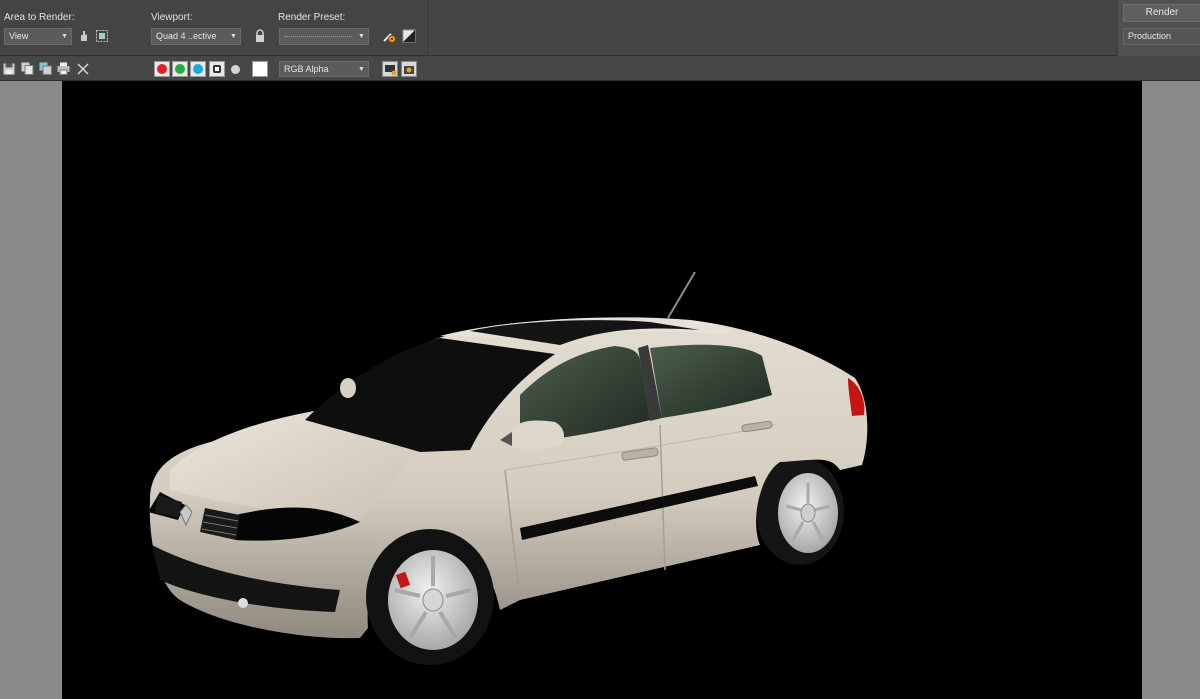 The width and height of the screenshot is (1200, 699). Describe the element at coordinates (84, 69) in the screenshot. I see `clear-icon` at that location.